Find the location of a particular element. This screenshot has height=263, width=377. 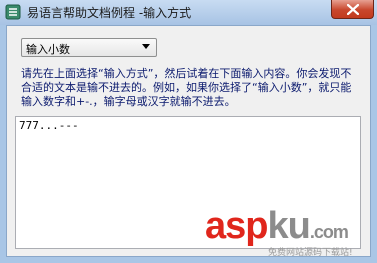

input-mode-selected: 输入小数 is located at coordinates (48, 49).